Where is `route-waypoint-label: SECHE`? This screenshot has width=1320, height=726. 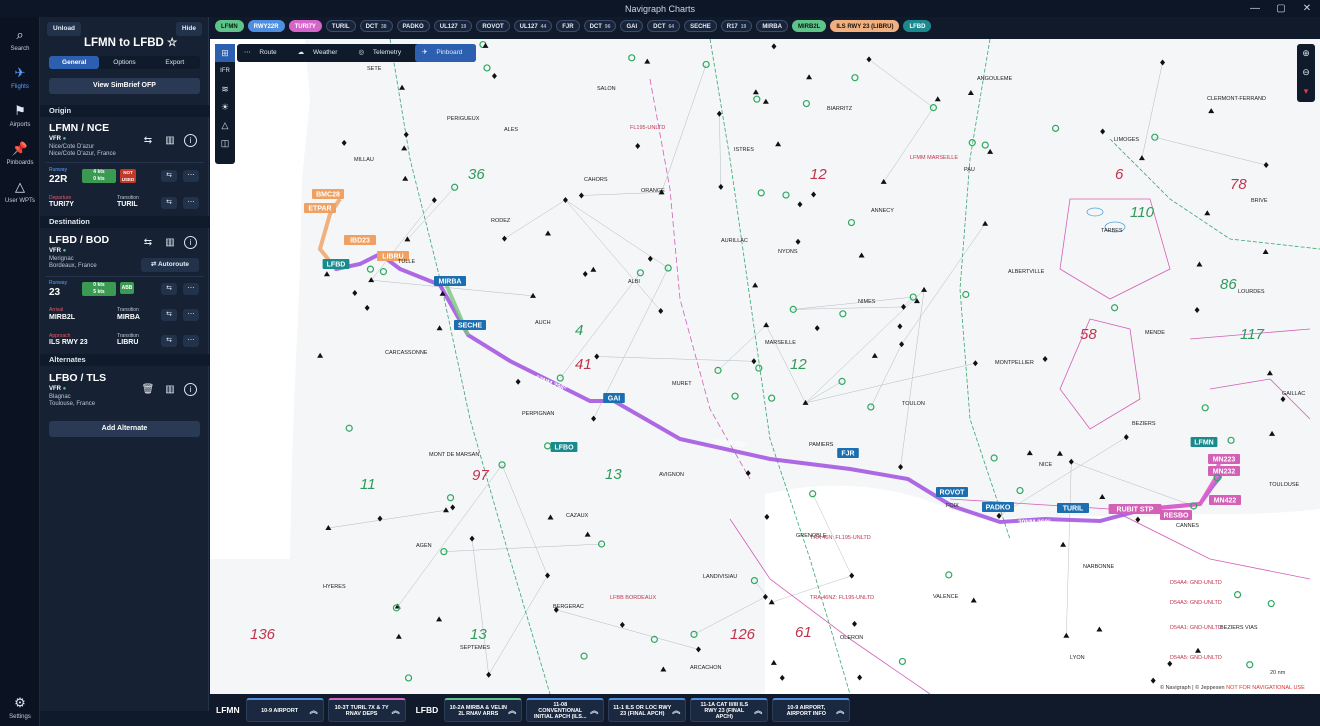
route-waypoint-label: SECHE is located at coordinates (470, 325).